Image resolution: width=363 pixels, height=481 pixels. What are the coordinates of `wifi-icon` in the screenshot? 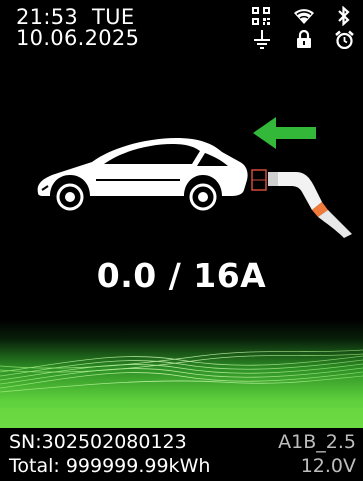 It's located at (304, 16).